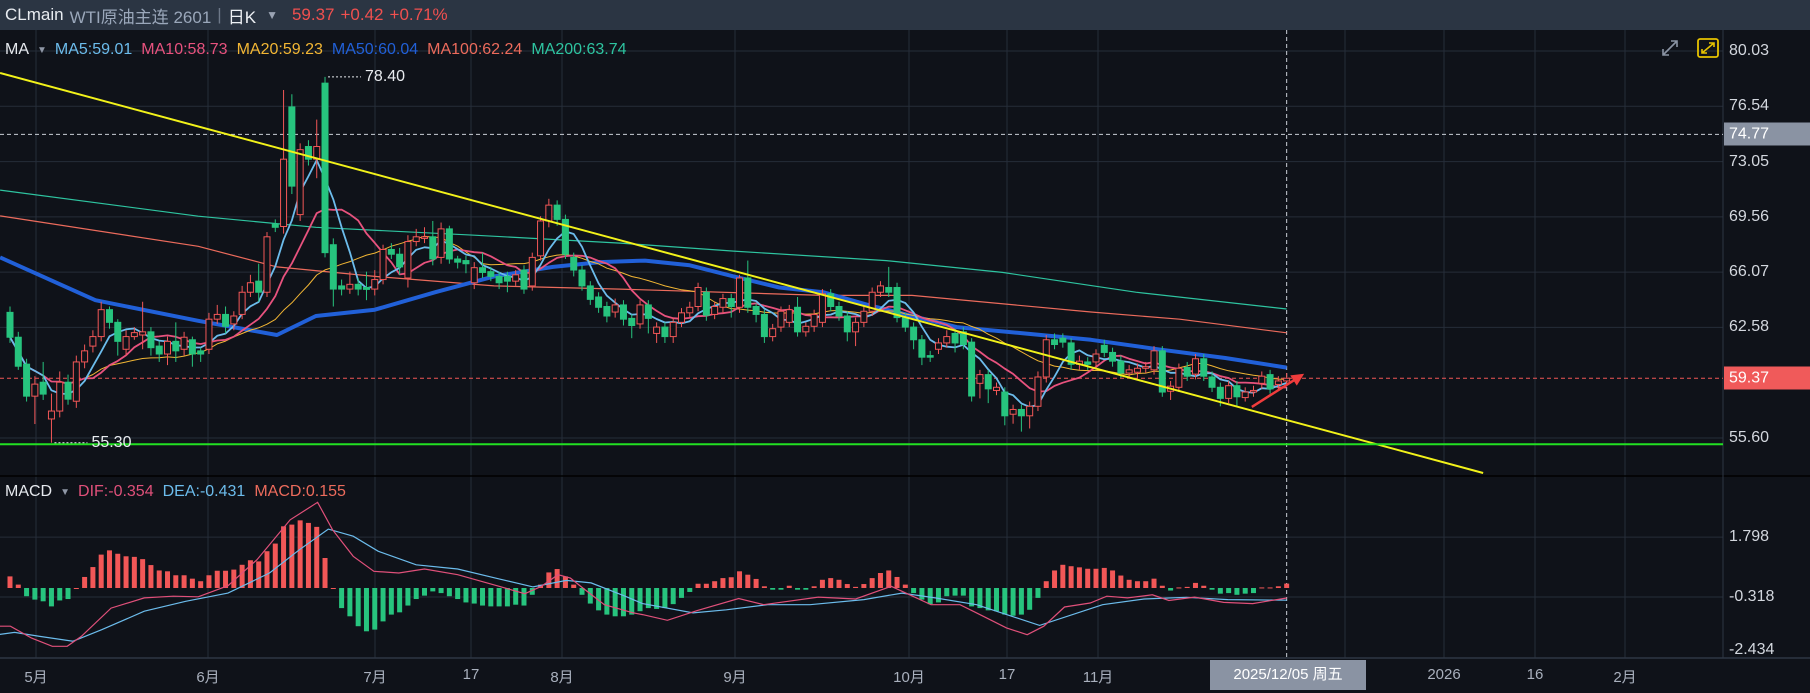  I want to click on ma-dropdown-icon: ▼, so click(42, 50).